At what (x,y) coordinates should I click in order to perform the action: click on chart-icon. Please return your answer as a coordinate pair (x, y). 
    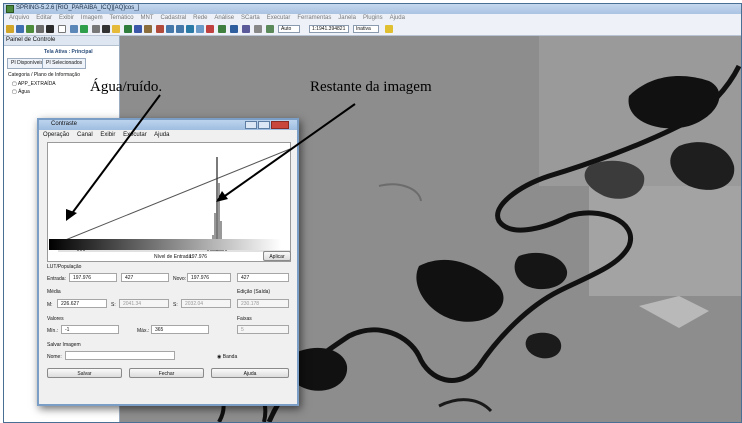
    Looking at the image, I should click on (222, 29).